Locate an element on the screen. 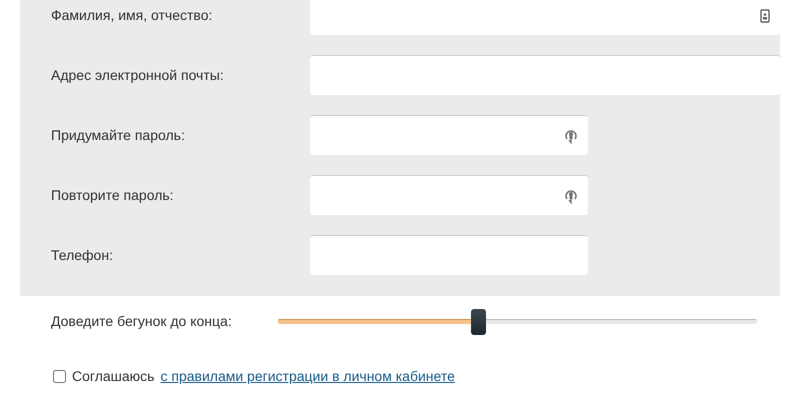 The image size is (800, 400). agreement-text: Соглашаюсь is located at coordinates (113, 376).